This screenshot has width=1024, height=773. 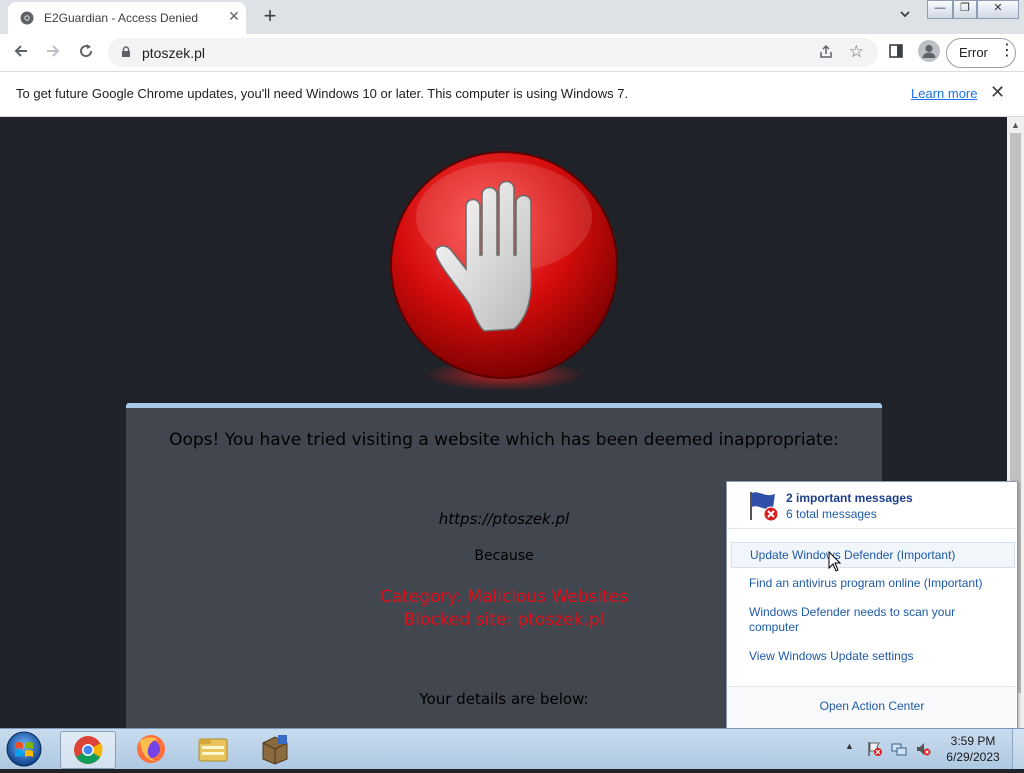 What do you see at coordinates (493, 52) in the screenshot?
I see `address-bar: ptoszek.pl ☆` at bounding box center [493, 52].